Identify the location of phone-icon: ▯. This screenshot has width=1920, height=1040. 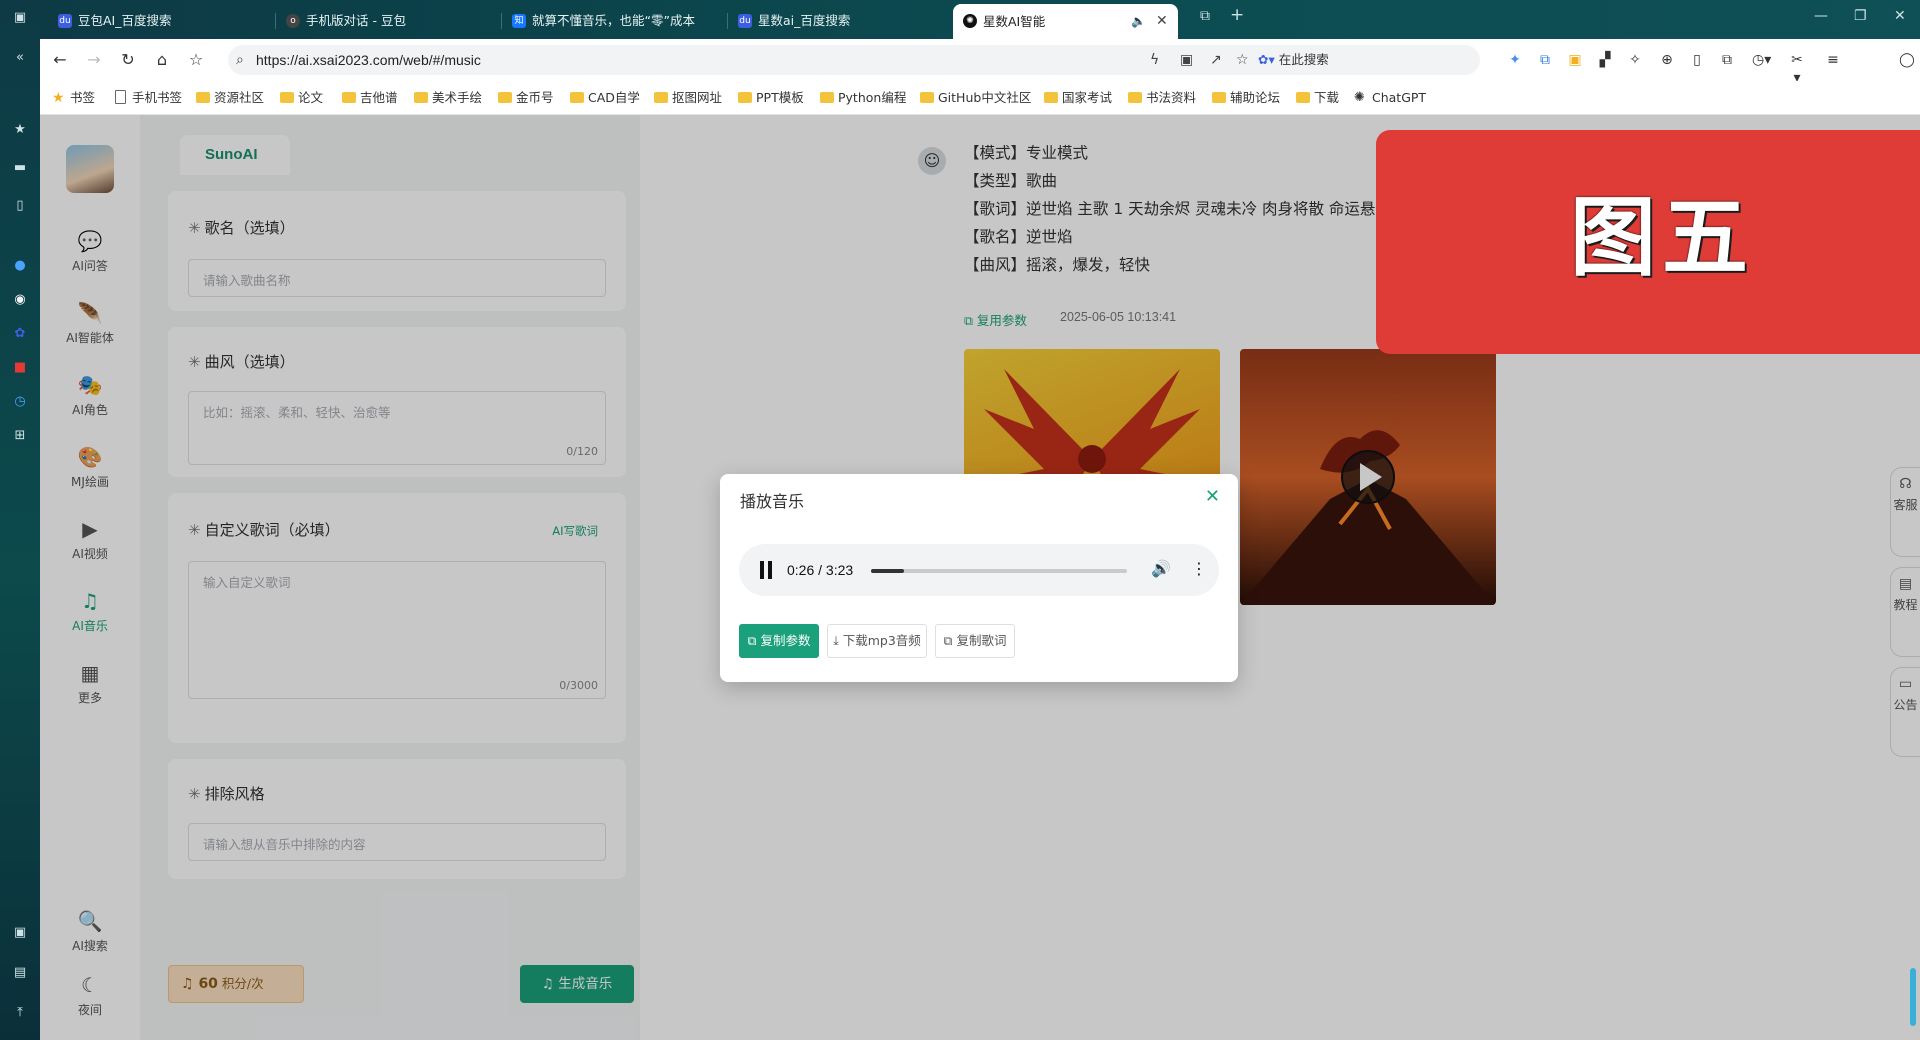
(20, 206).